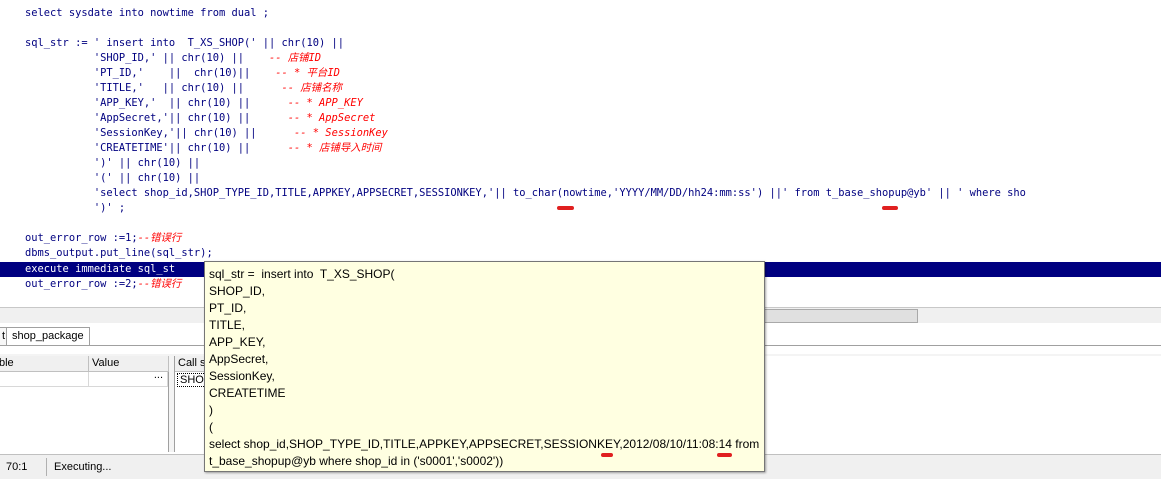 The image size is (1161, 479). I want to click on code-line: 'AppSecret,'|| chr(10) || -- * AppSecret, so click(188, 118).